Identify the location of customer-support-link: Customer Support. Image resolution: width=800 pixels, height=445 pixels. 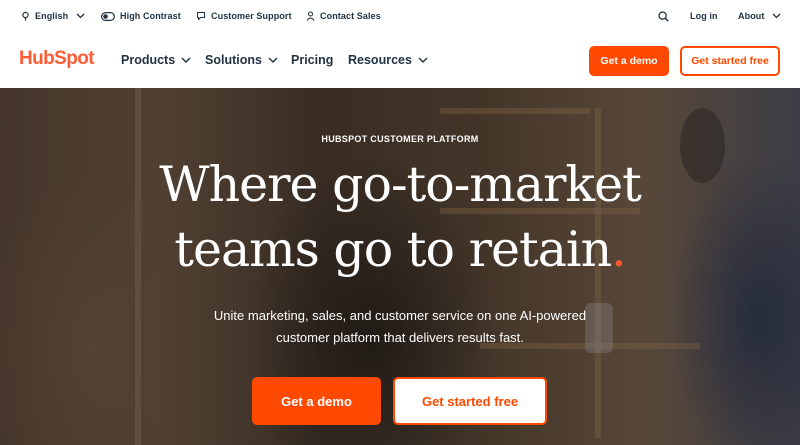
(244, 16).